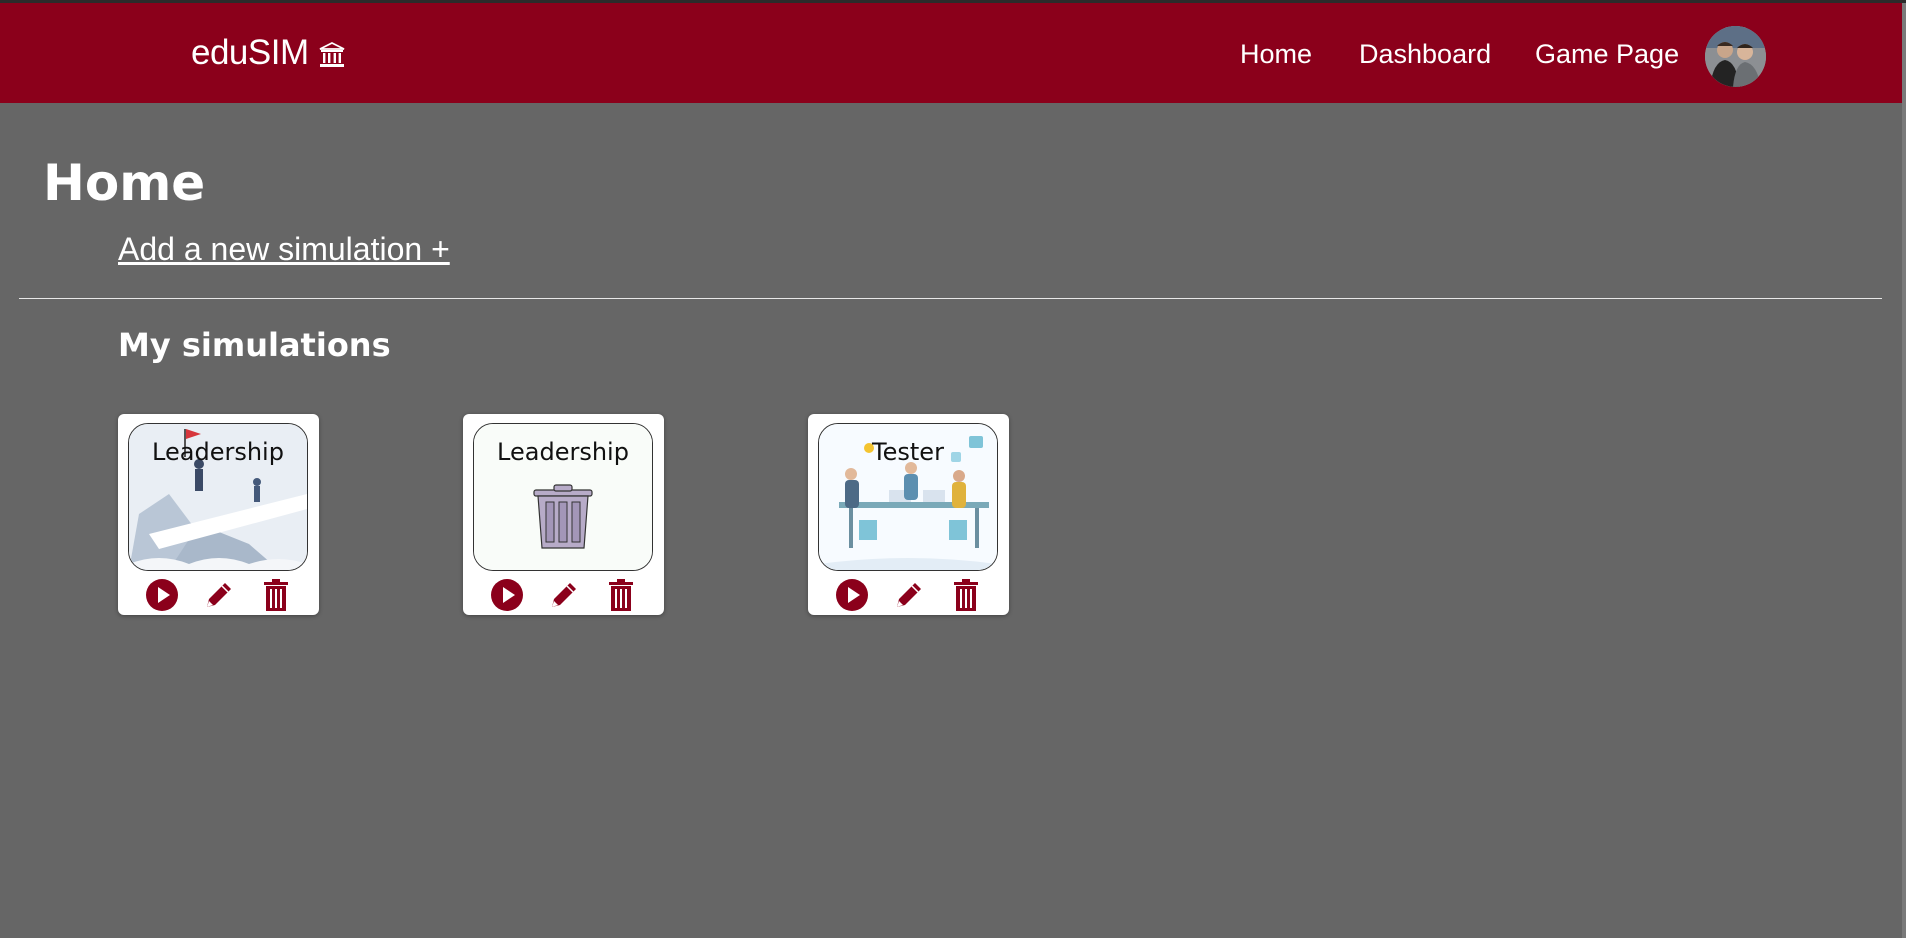 The image size is (1906, 938). Describe the element at coordinates (908, 497) in the screenshot. I see `simulation-thumbnail: Tester` at that location.